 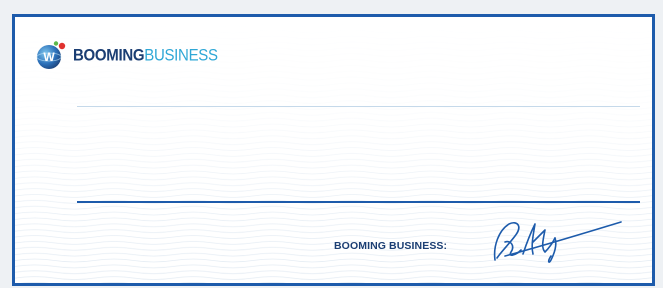 I want to click on globe-logo-icon: W, so click(x=52, y=55).